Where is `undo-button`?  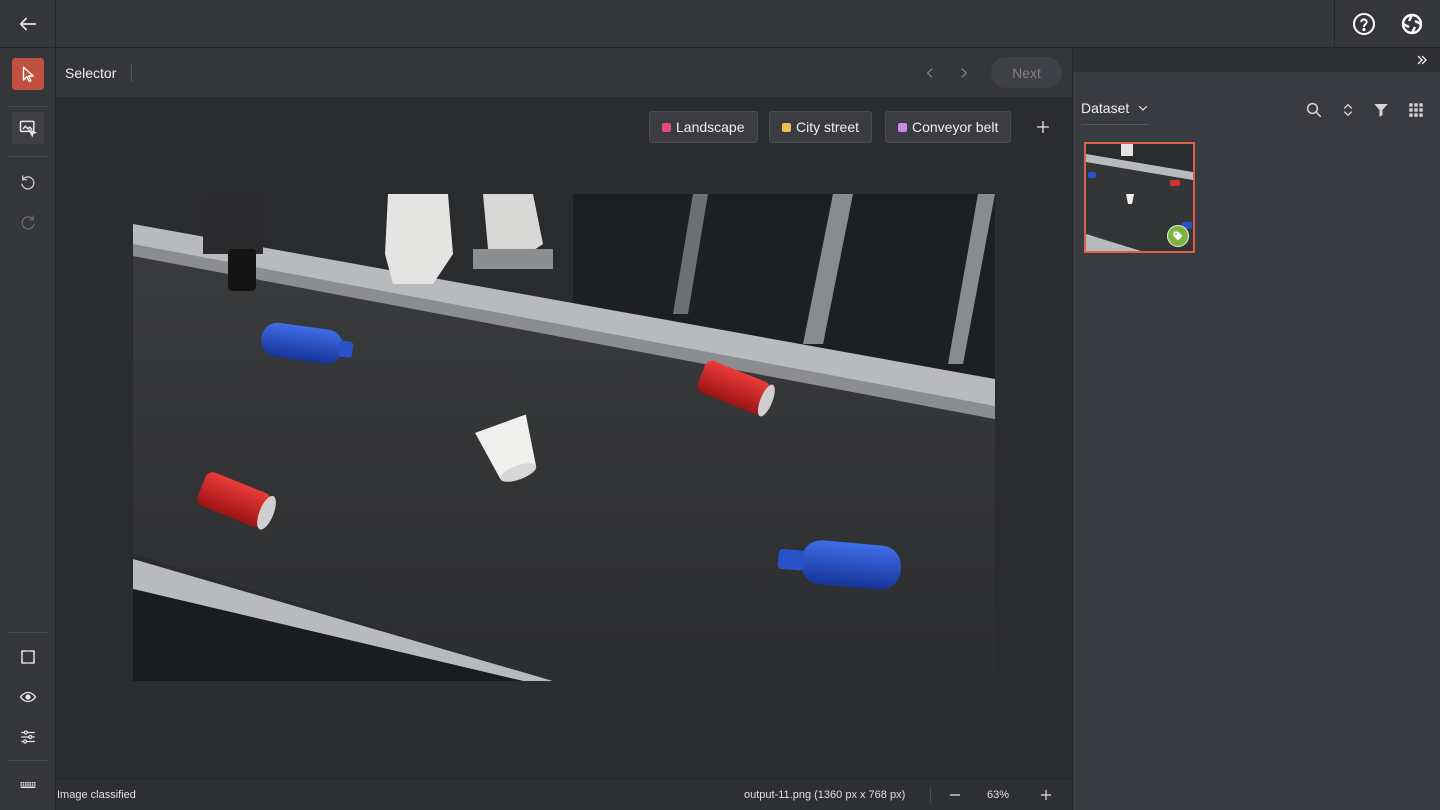 undo-button is located at coordinates (28, 182).